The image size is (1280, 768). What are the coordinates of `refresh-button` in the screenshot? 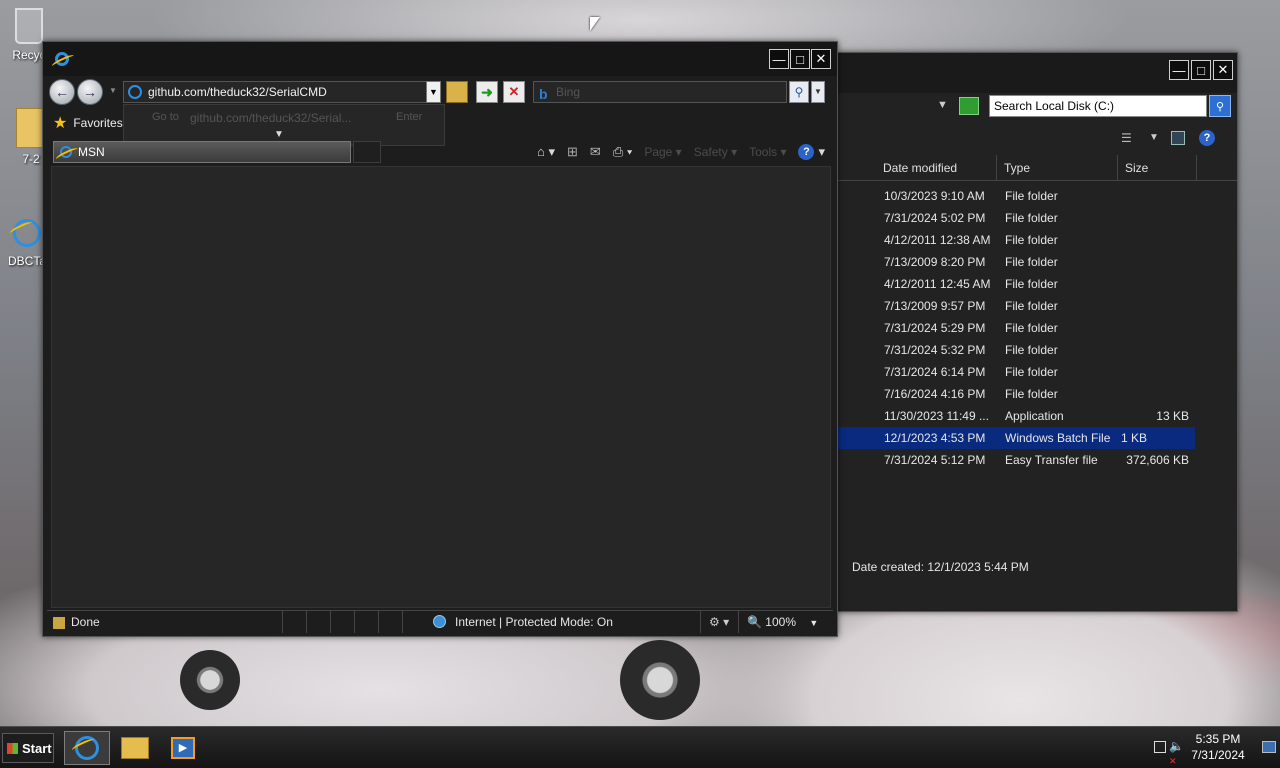 It's located at (969, 106).